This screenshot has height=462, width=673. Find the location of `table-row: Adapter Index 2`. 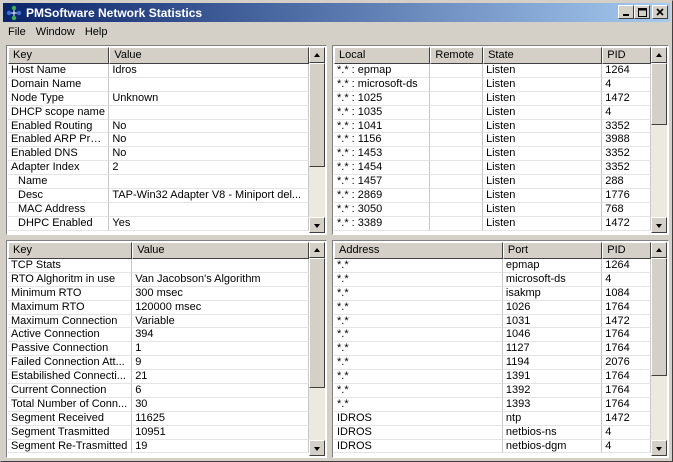

table-row: Adapter Index 2 is located at coordinates (158, 168).